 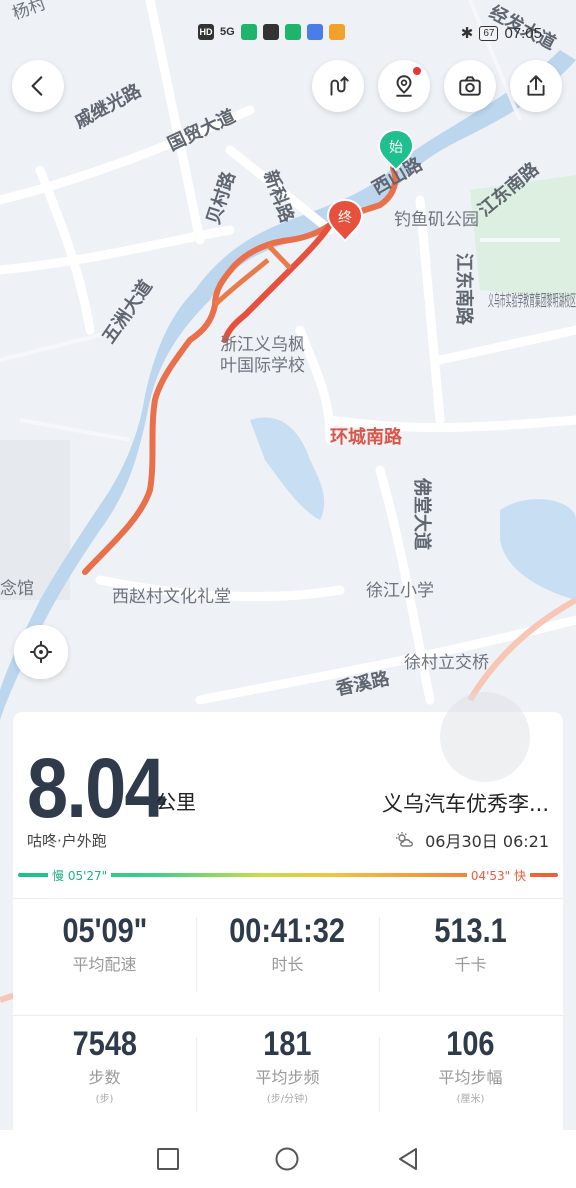 I want to click on avg-pace-label: 平均配速, so click(x=104, y=964).